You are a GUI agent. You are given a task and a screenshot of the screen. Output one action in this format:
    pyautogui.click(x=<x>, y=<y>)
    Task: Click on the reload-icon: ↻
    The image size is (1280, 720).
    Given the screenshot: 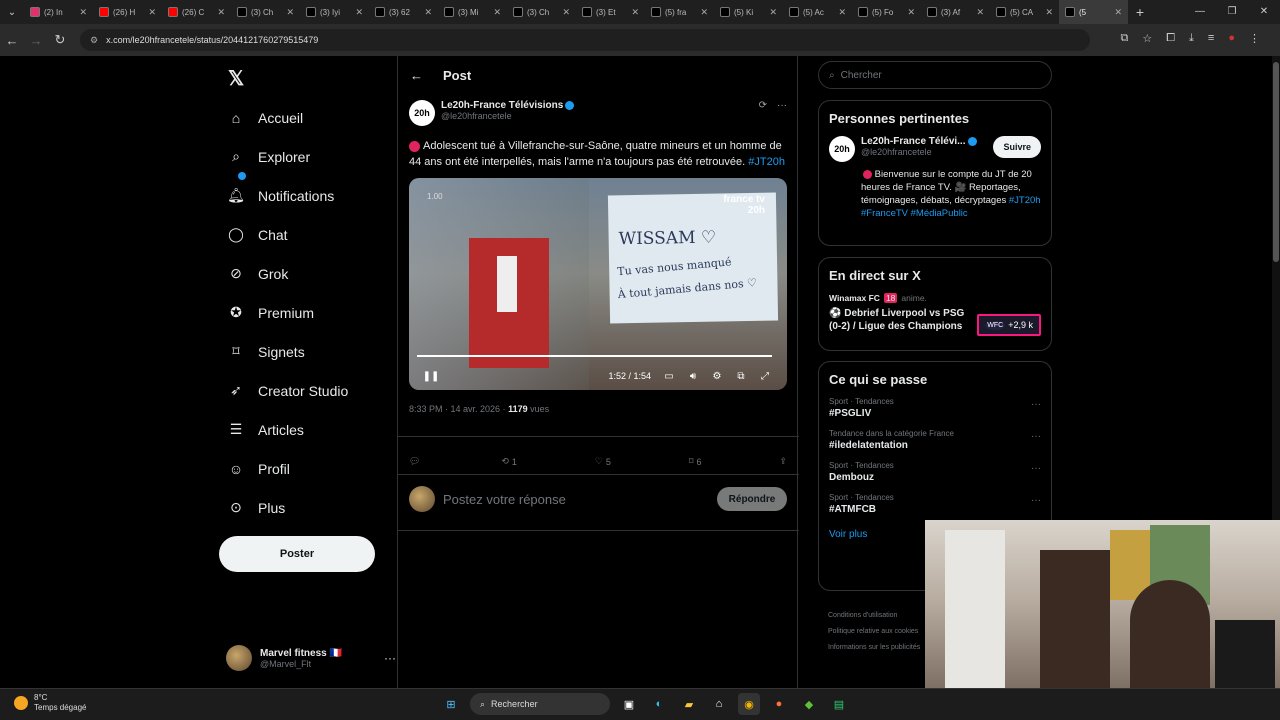 What is the action you would take?
    pyautogui.click(x=60, y=40)
    